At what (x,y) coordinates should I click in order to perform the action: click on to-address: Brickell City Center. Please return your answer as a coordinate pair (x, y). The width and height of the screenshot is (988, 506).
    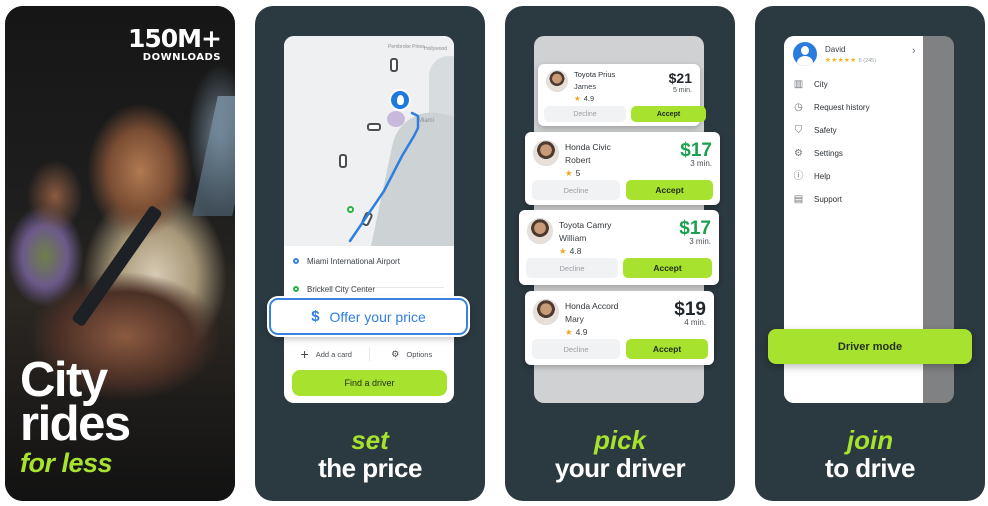
    Looking at the image, I should click on (341, 289).